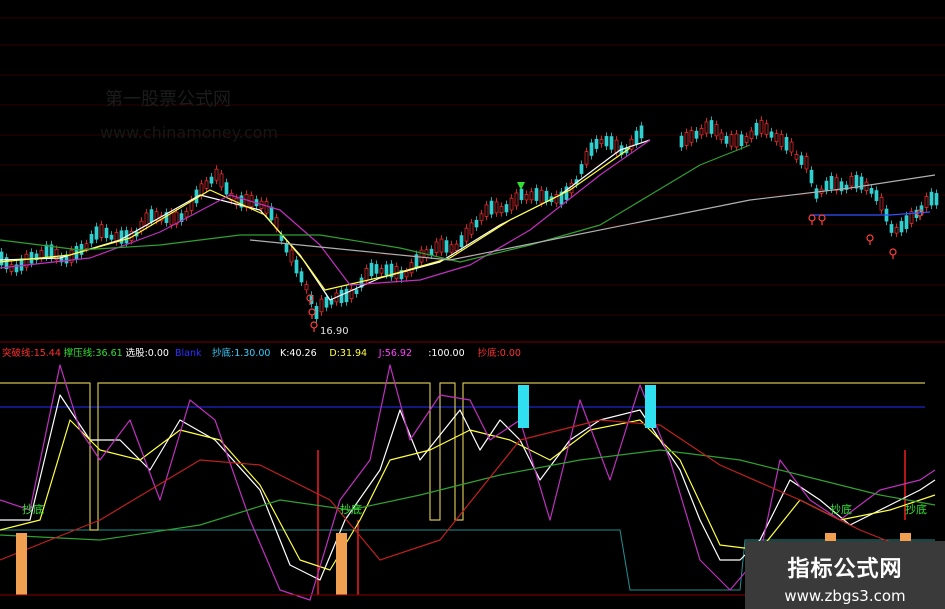  Describe the element at coordinates (845, 575) in the screenshot. I see `site-logo: 指标公式网 www.zbgs3.com` at that location.